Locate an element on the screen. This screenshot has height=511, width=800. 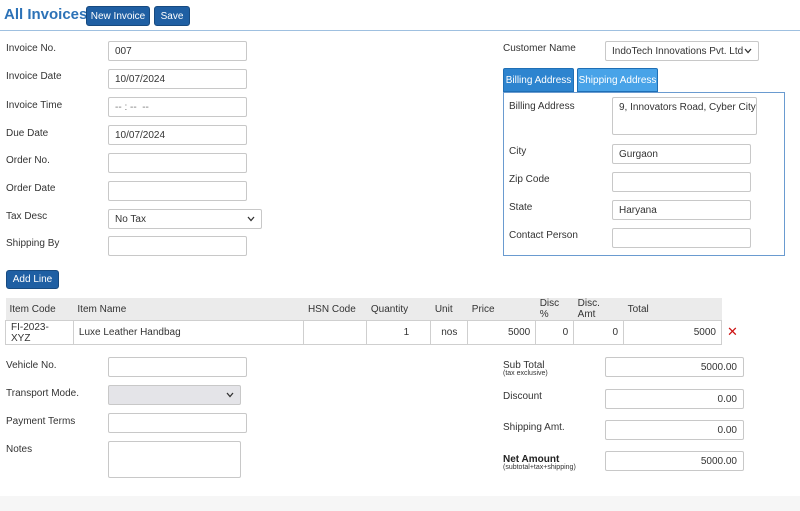
item-code-cell: FI-2023-XYZ is located at coordinates (39, 332).